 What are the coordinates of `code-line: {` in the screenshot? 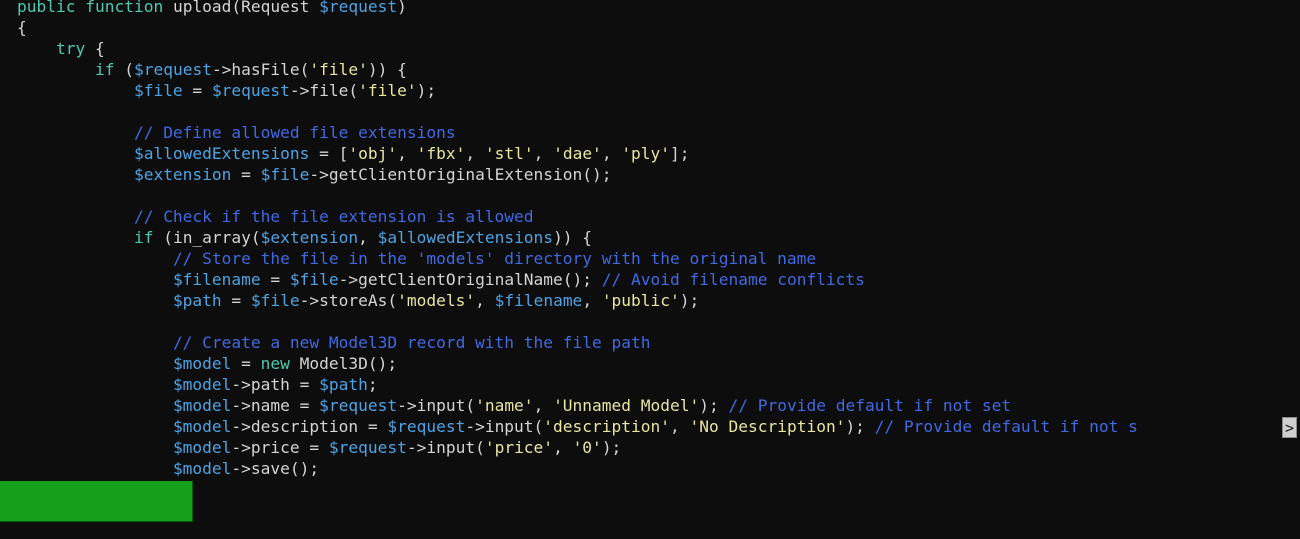 It's located at (650, 27).